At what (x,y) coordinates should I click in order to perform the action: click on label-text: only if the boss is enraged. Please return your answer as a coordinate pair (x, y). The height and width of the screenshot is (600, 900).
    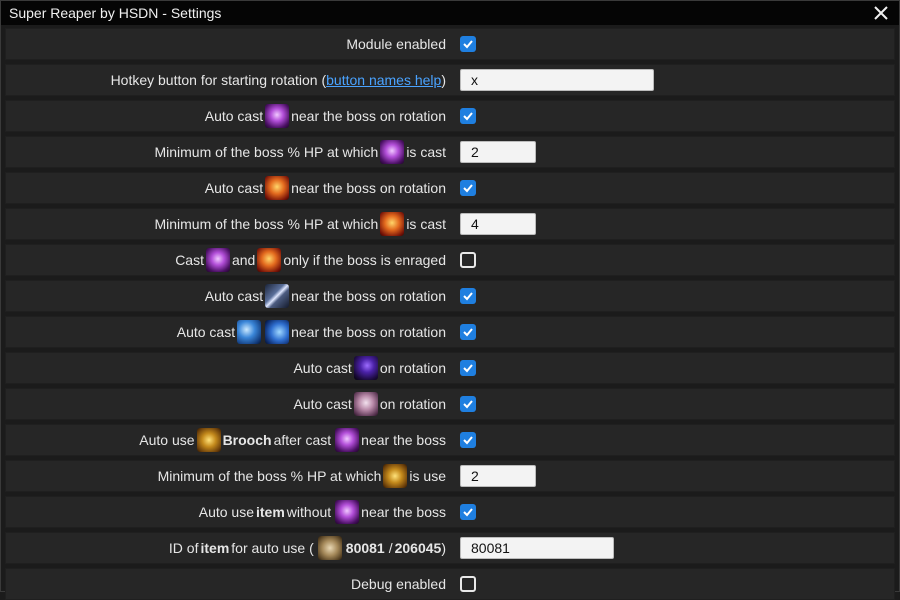
    Looking at the image, I should click on (364, 260).